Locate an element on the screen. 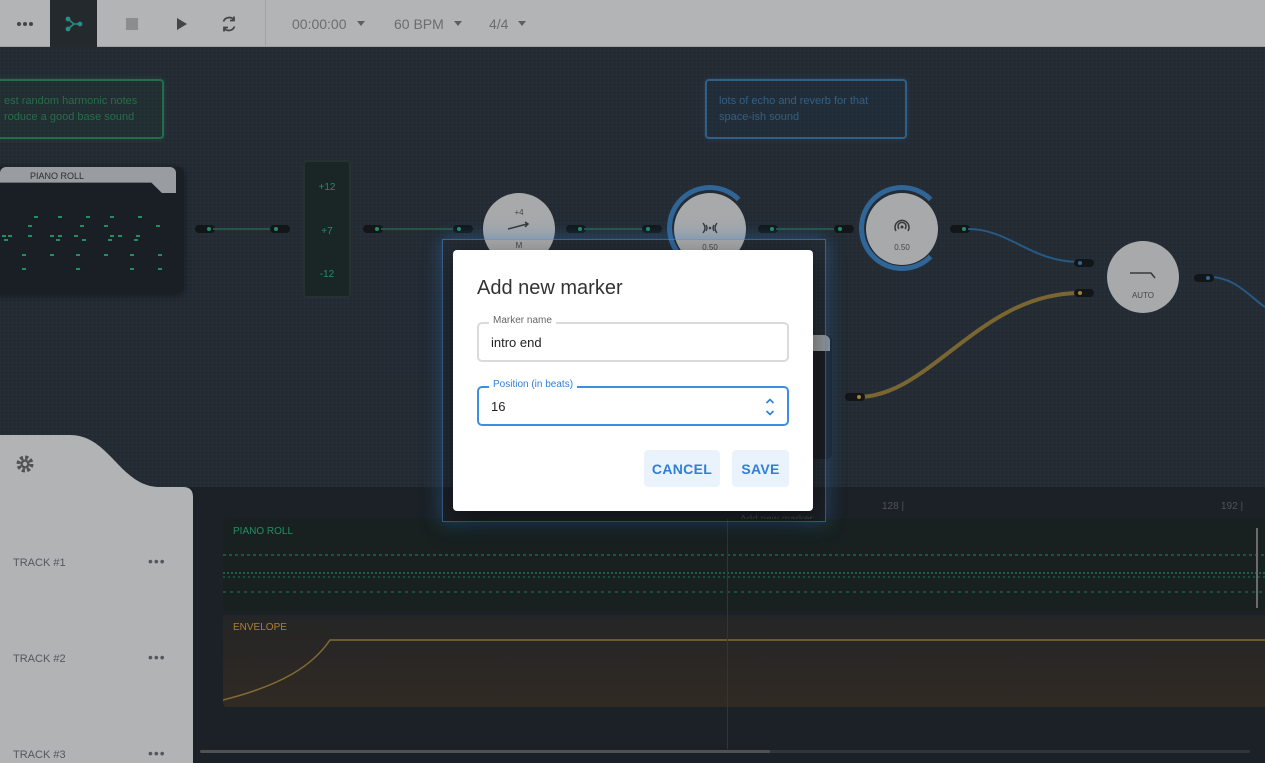 The height and width of the screenshot is (763, 1265). position-input is located at coordinates (633, 406).